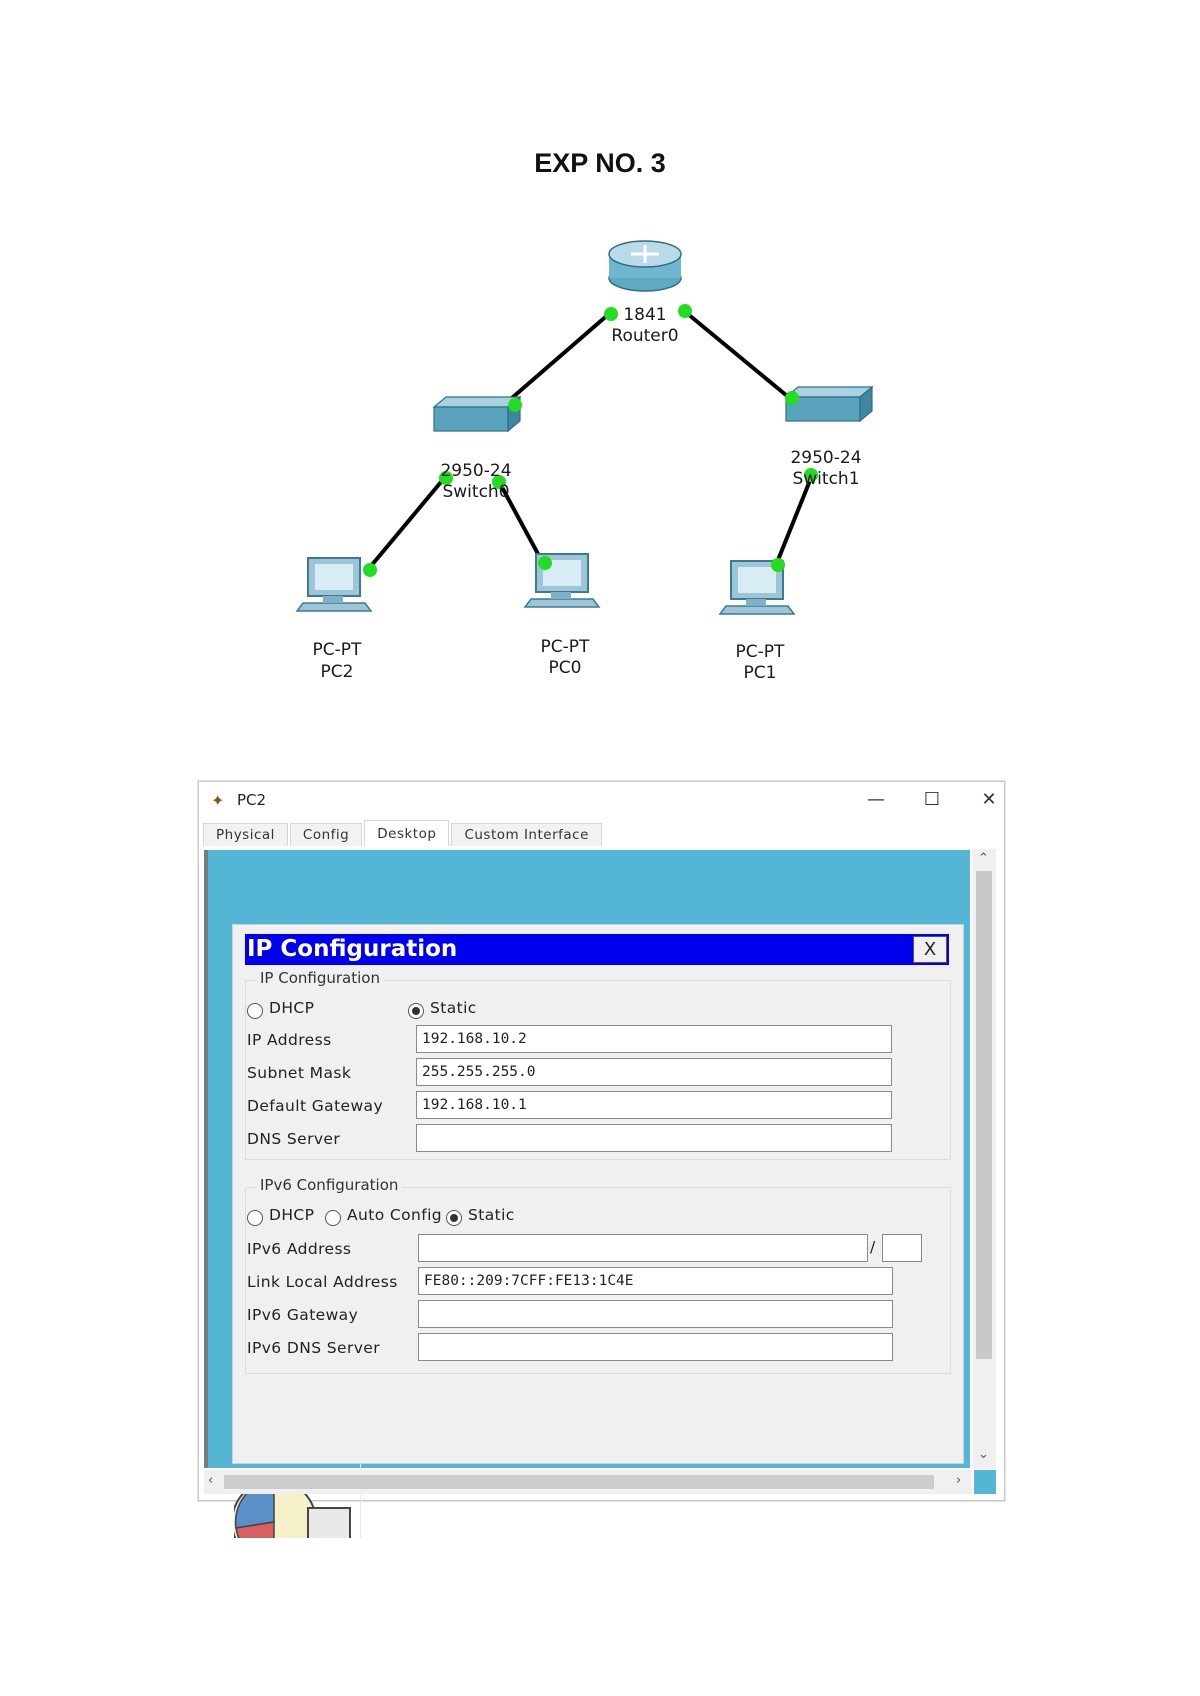 The image size is (1200, 1696). What do you see at coordinates (876, 800) in the screenshot?
I see `minimize-button: —` at bounding box center [876, 800].